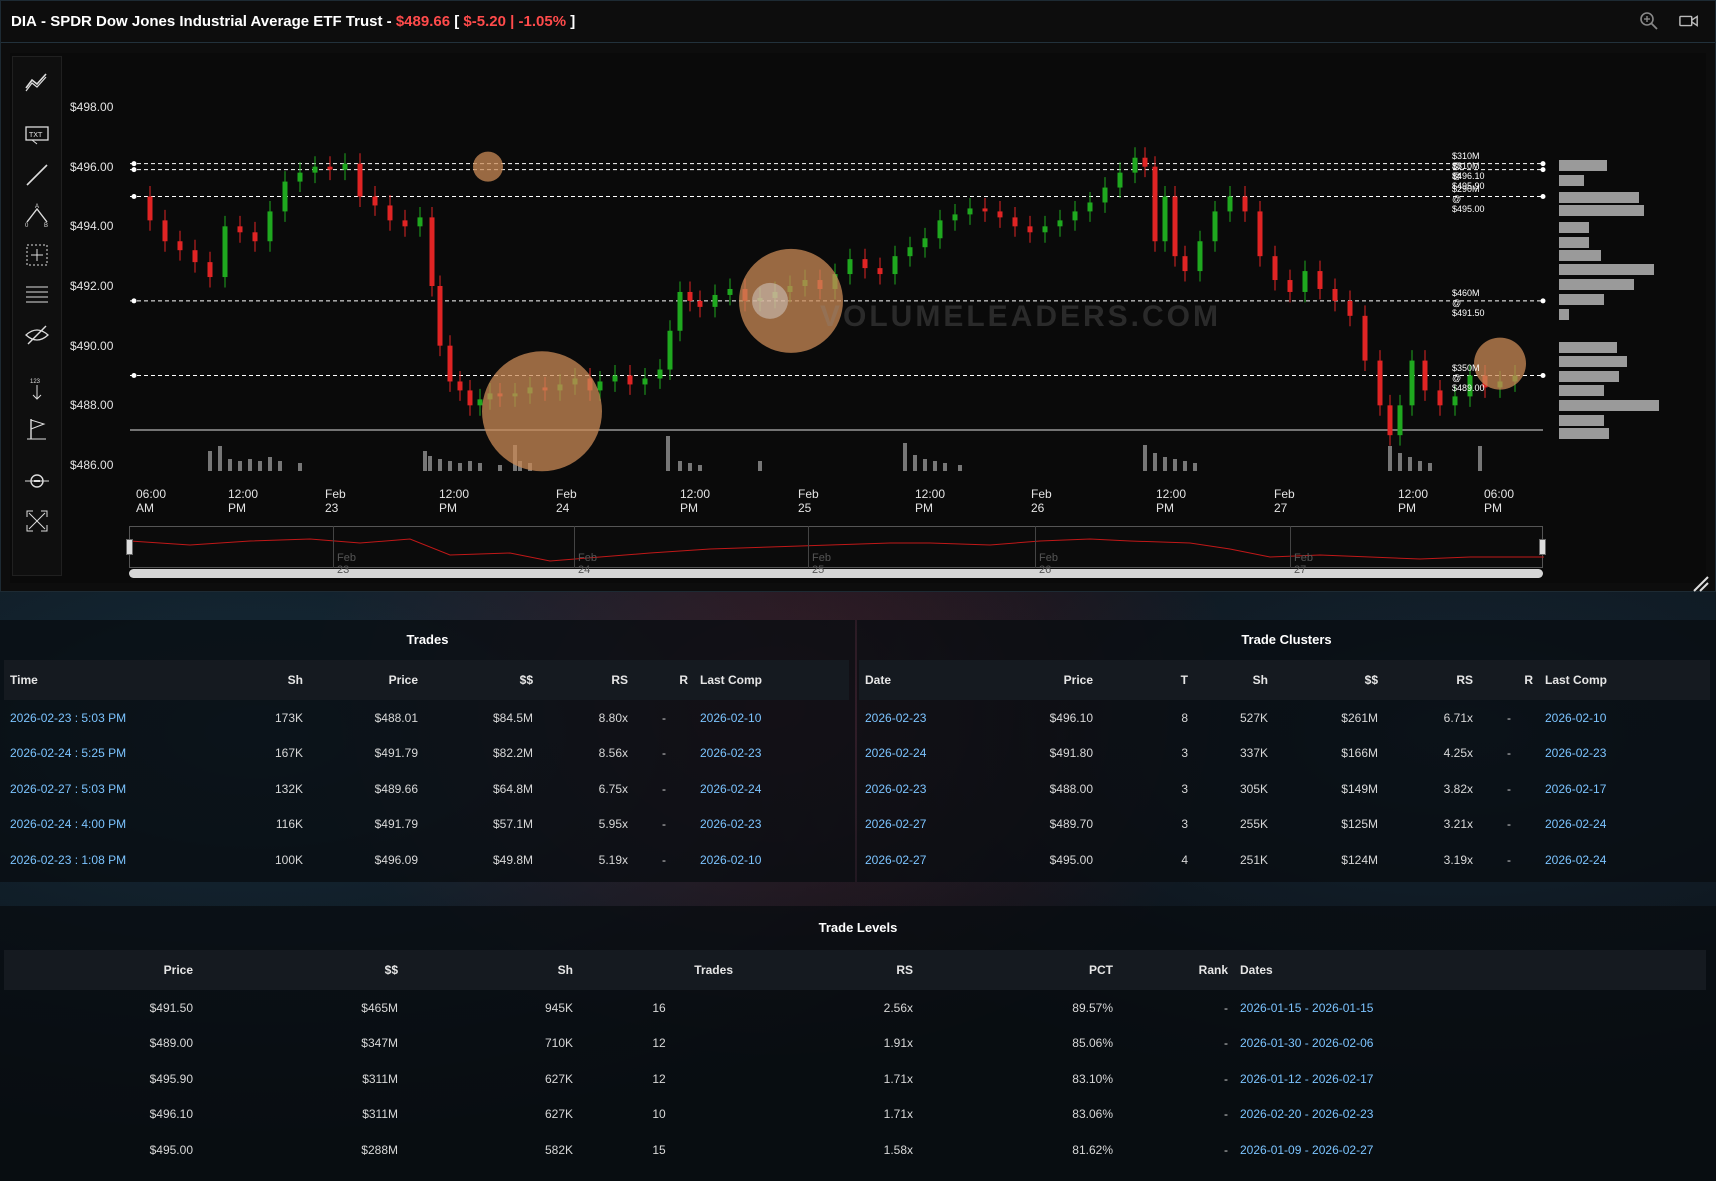 The height and width of the screenshot is (1181, 1716). Describe the element at coordinates (171, 1007) in the screenshot. I see `table-cell: $491.50` at that location.